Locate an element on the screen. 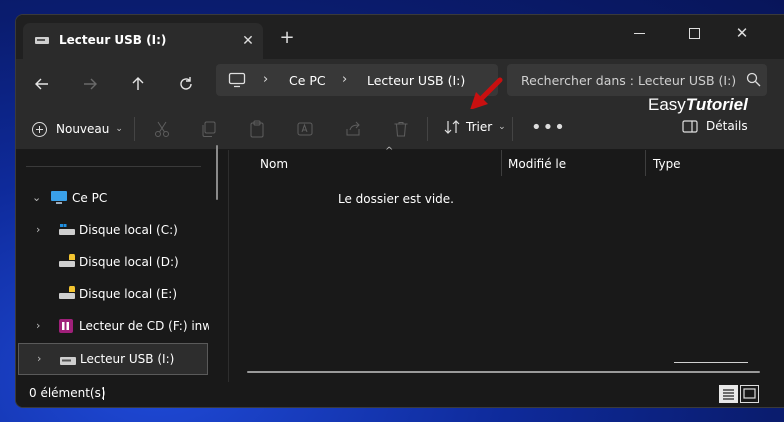 Image resolution: width=784 pixels, height=422 pixels. back-button is located at coordinates (42, 84).